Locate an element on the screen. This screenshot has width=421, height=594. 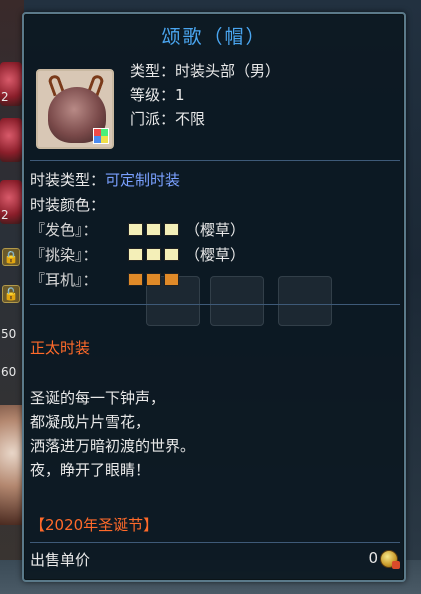
color-row-hair: 『发色』： （樱草） is located at coordinates (137, 229).